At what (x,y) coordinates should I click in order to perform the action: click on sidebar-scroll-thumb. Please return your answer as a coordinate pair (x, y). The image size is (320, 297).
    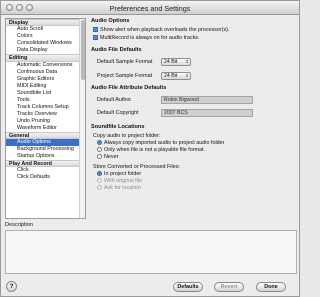
    Looking at the image, I should click on (83, 50).